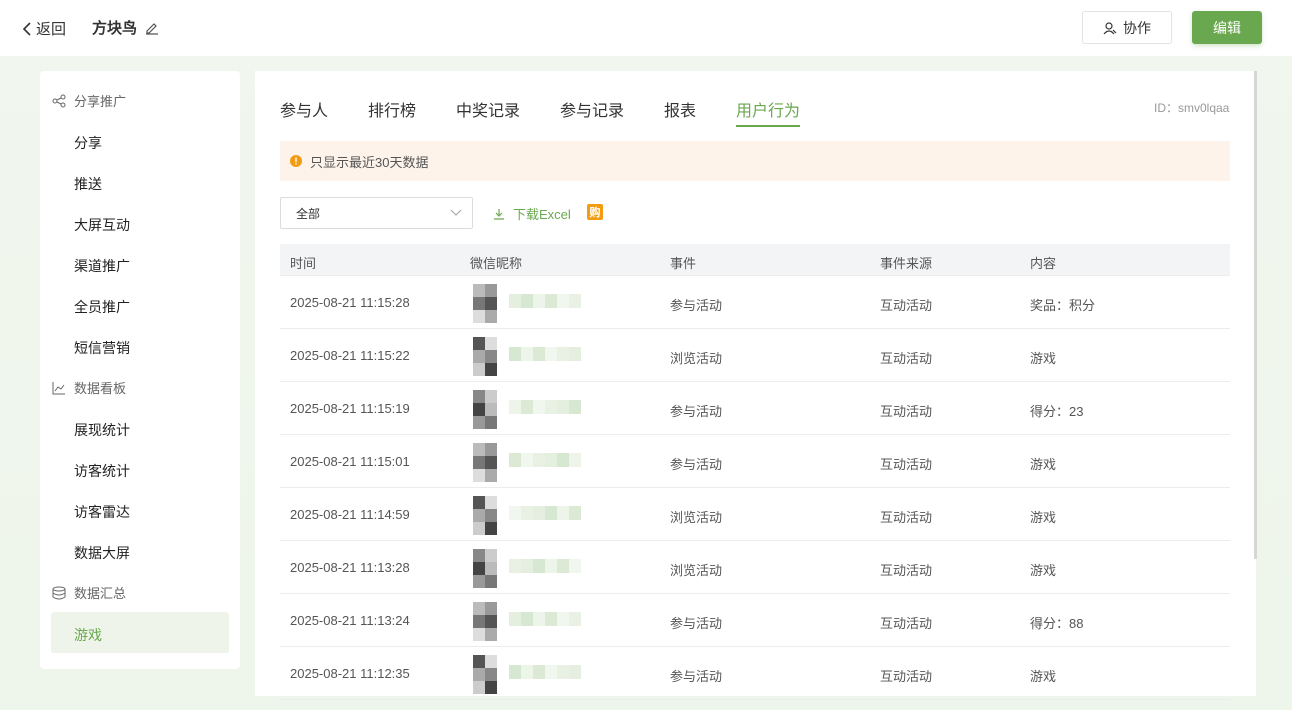 This screenshot has height=710, width=1292. Describe the element at coordinates (496, 263) in the screenshot. I see `column-header-nickname: 微信昵称` at that location.